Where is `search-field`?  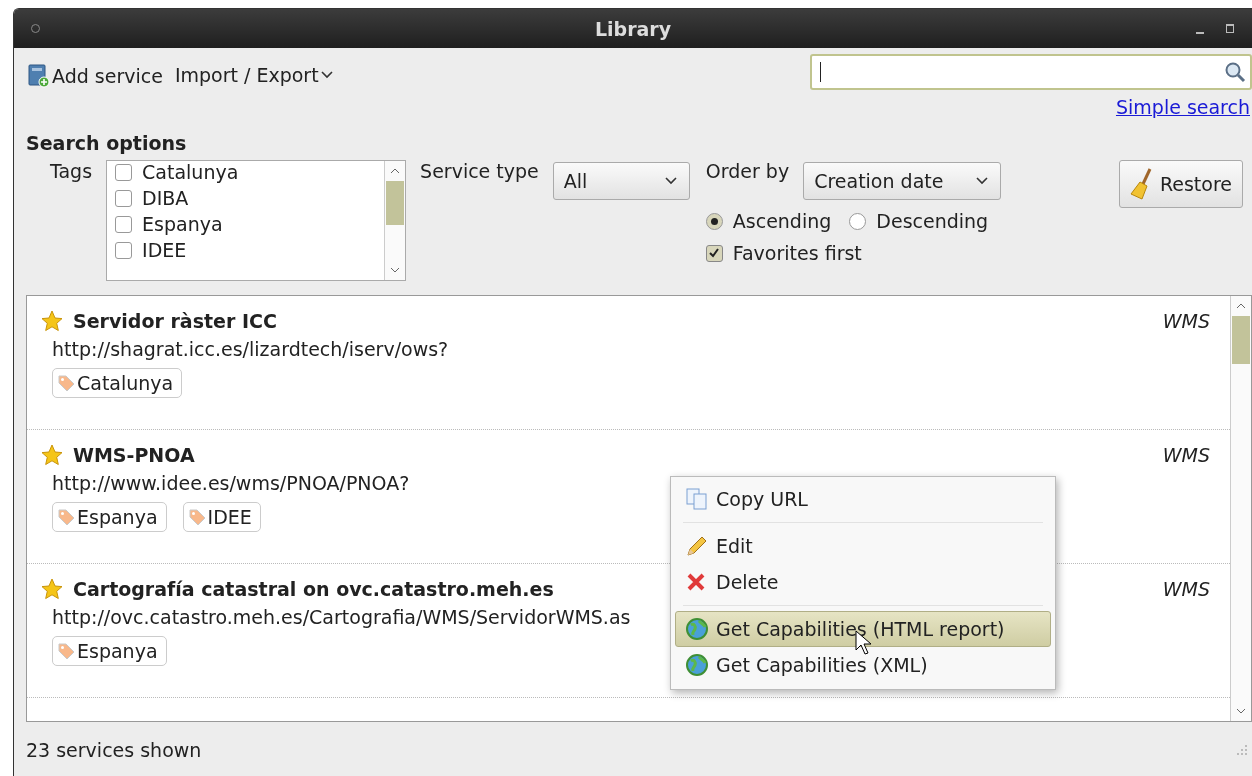
search-field is located at coordinates (1031, 72).